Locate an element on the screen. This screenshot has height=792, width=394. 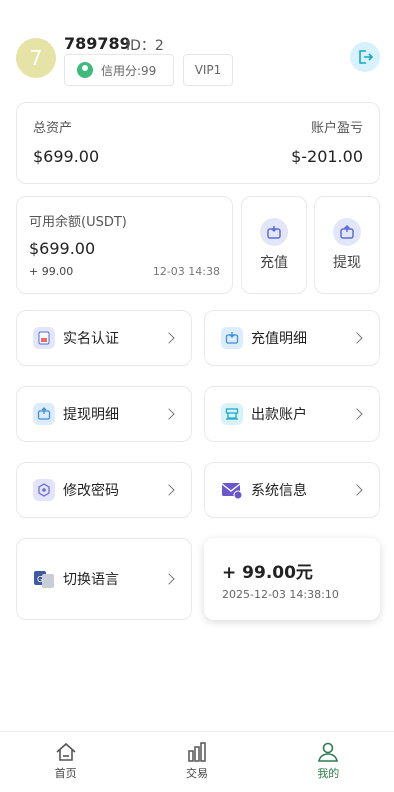
recharge-button: 充值 is located at coordinates (274, 245).